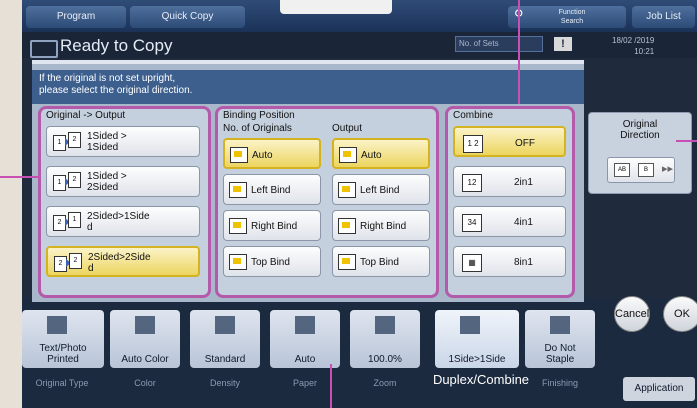 This screenshot has height=408, width=697. I want to click on zoom-icon, so click(385, 325).